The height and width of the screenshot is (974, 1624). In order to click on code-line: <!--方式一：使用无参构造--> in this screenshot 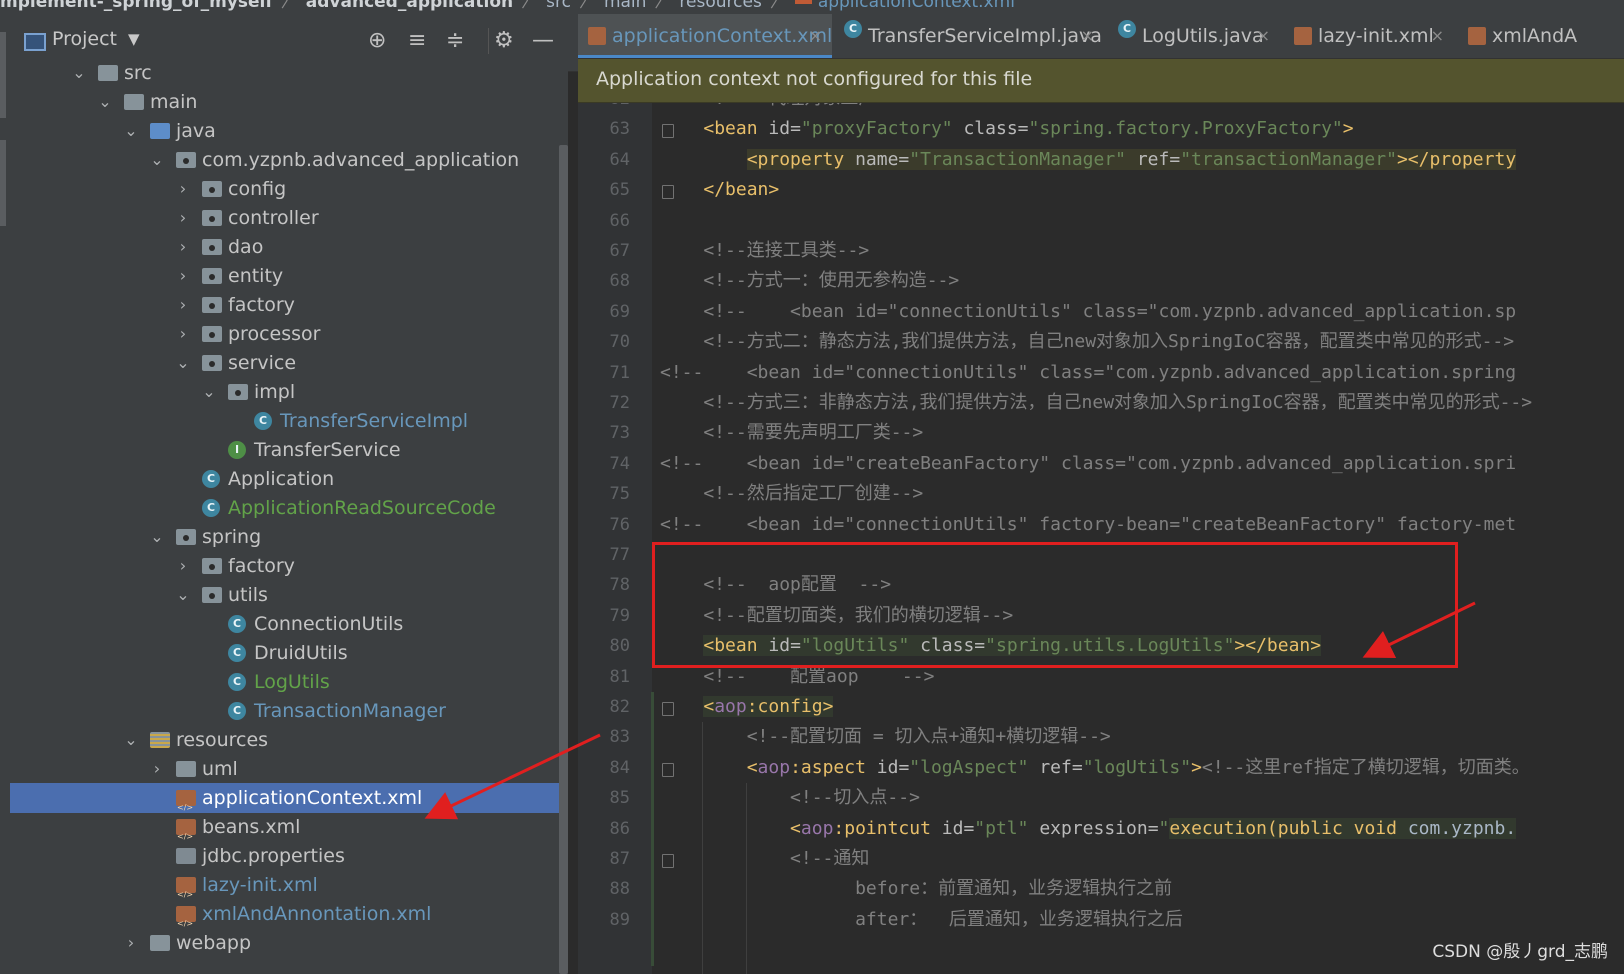, I will do `click(1101, 281)`.